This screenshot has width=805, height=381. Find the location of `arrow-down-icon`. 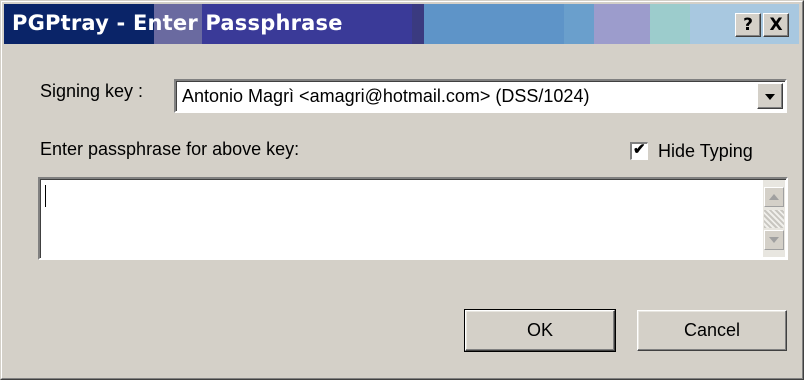

arrow-down-icon is located at coordinates (774, 240).